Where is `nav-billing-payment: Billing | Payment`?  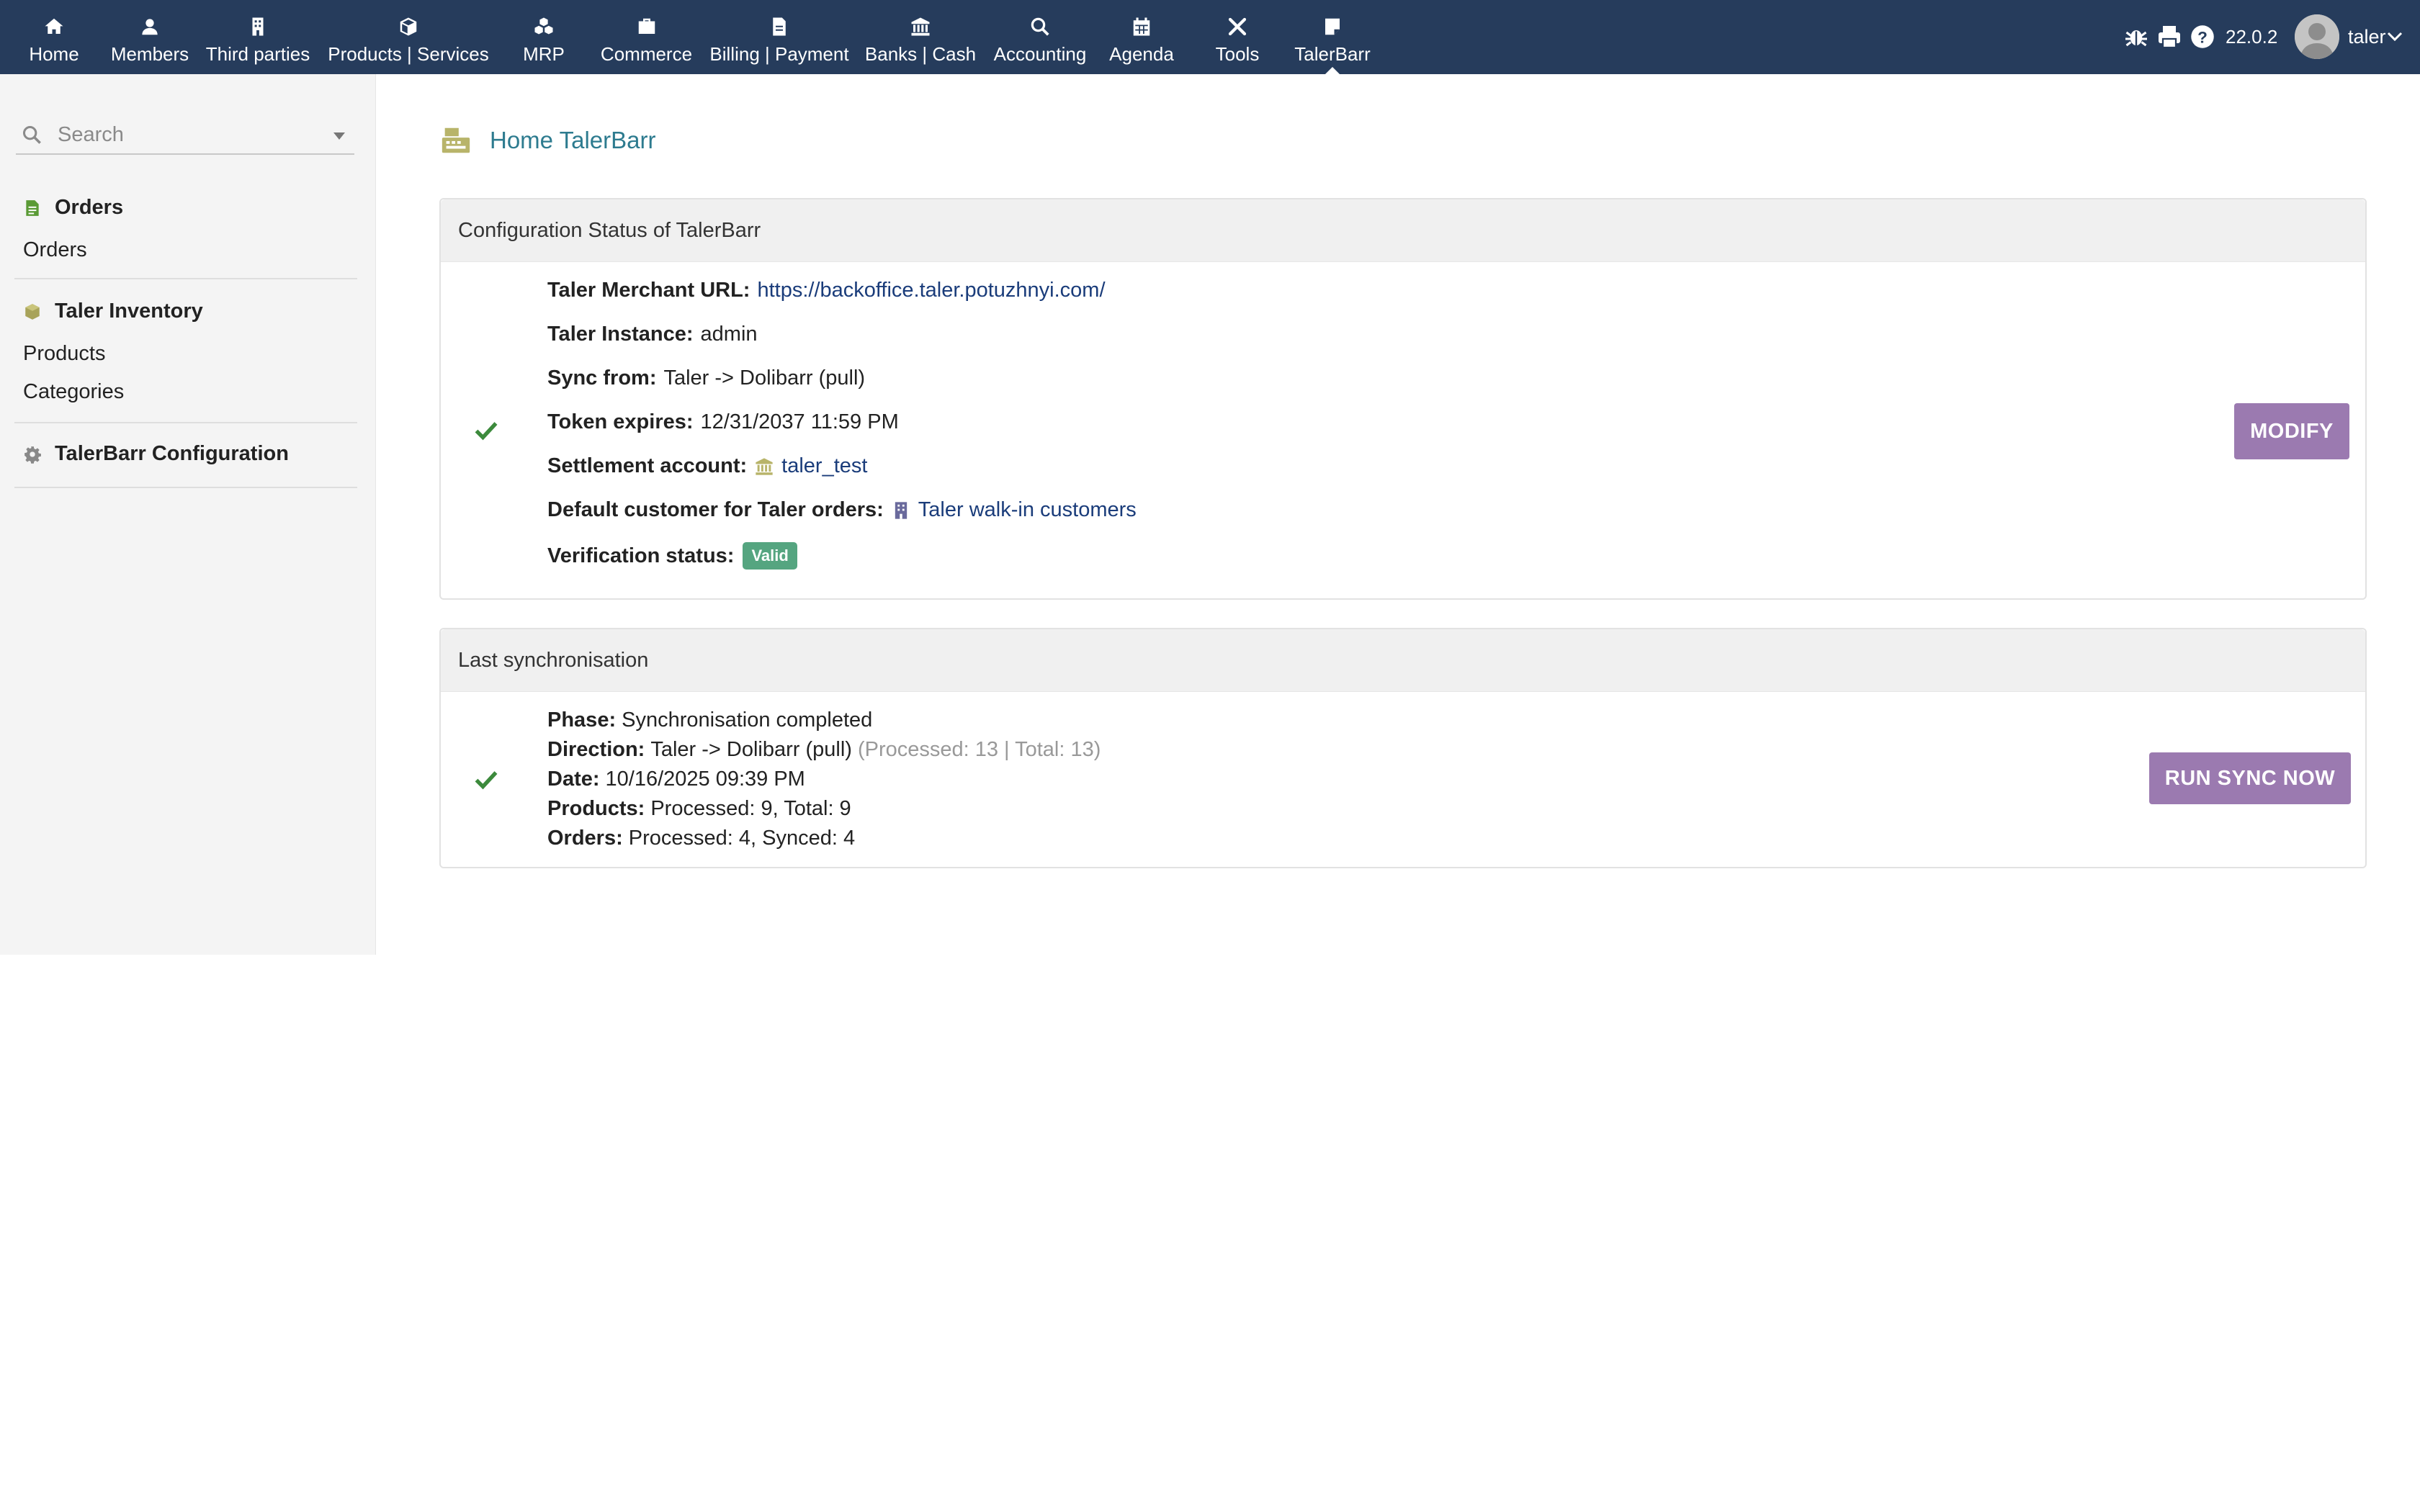 nav-billing-payment: Billing | Payment is located at coordinates (779, 37).